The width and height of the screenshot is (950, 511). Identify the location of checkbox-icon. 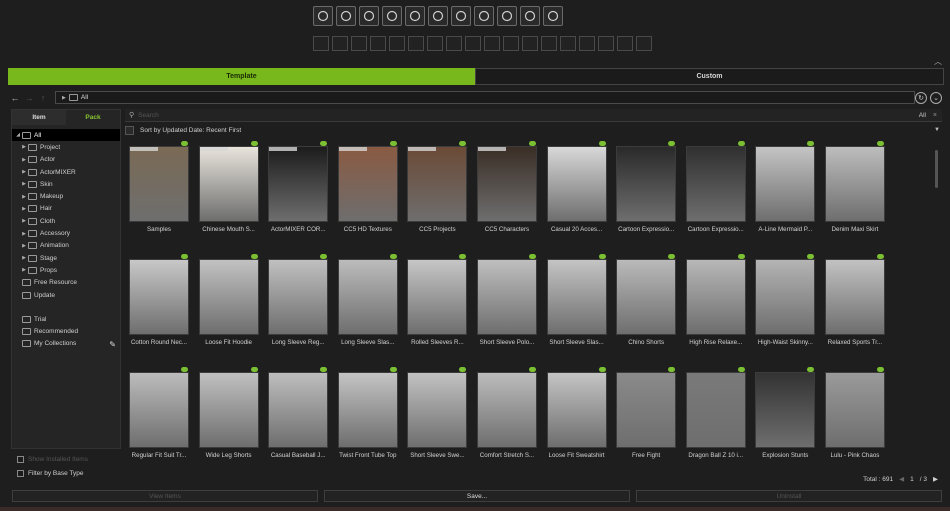
(20, 459).